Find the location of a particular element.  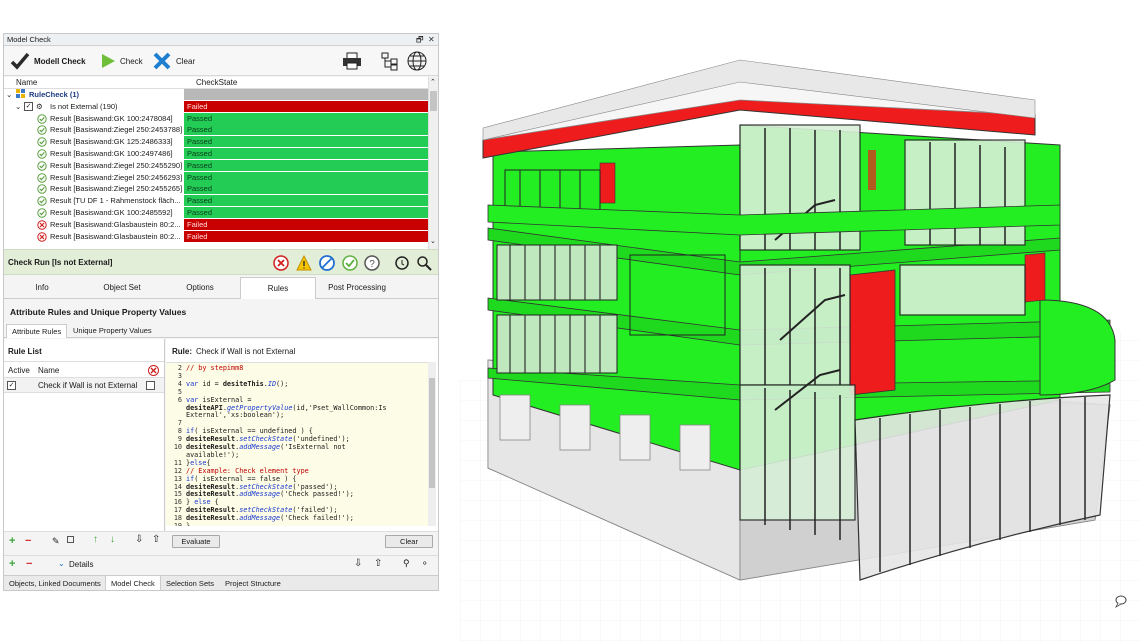

options-icon: ⚬ is located at coordinates (425, 563).